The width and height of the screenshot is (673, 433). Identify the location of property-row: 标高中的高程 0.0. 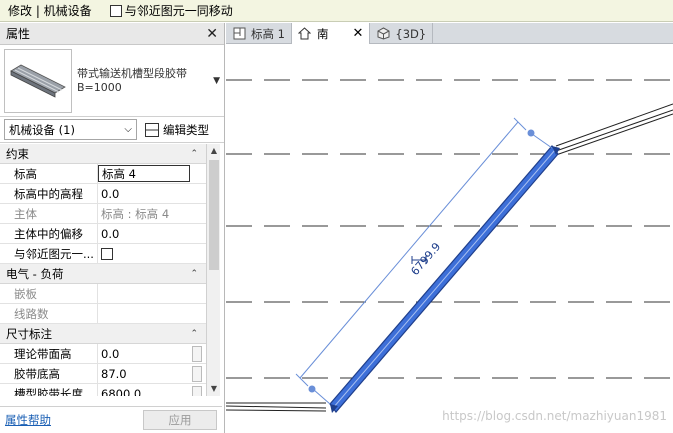
(103, 194).